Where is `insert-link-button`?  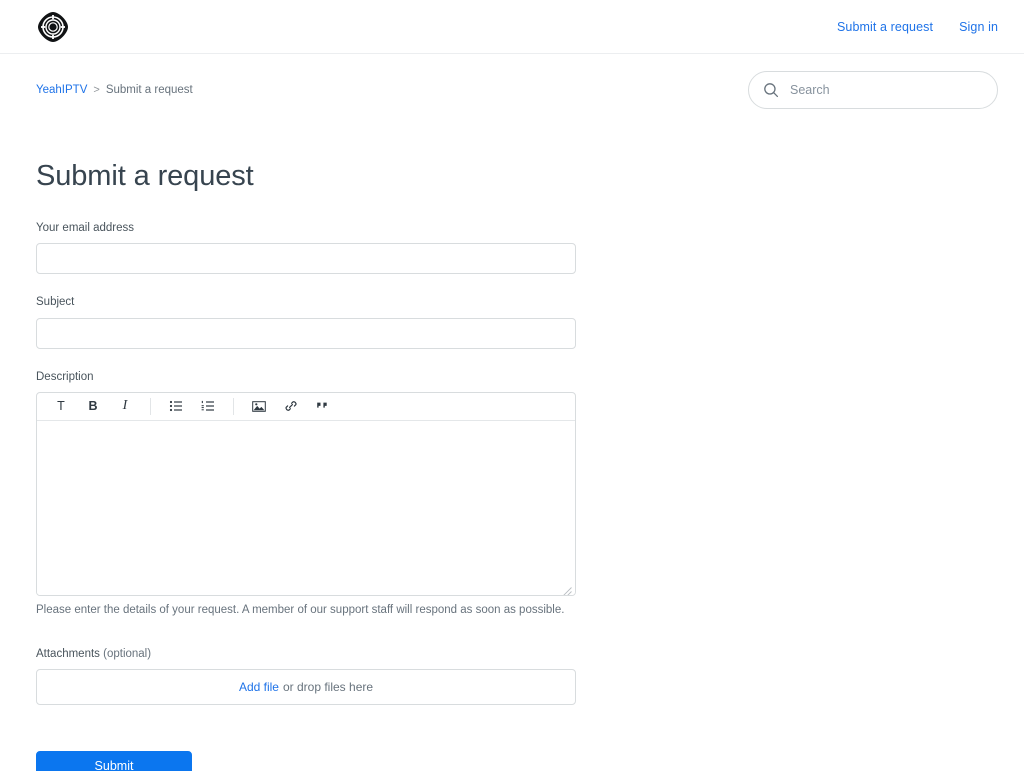
insert-link-button is located at coordinates (291, 406).